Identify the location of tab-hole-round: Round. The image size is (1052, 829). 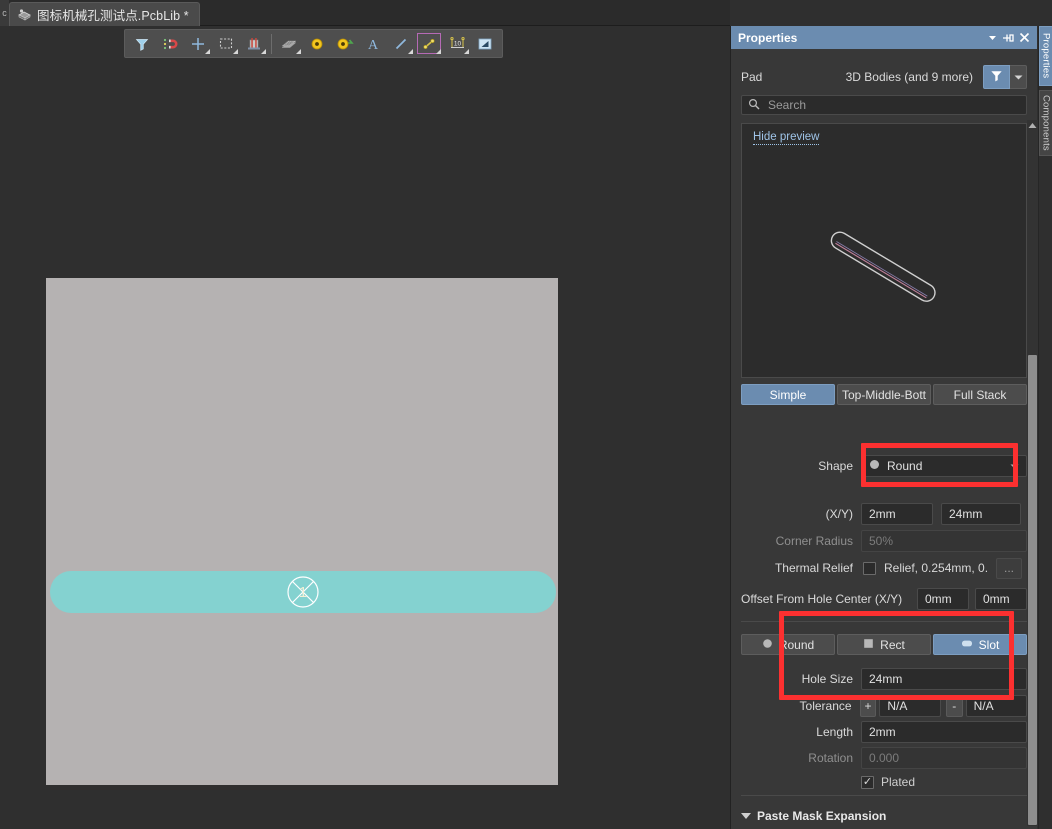
(788, 644).